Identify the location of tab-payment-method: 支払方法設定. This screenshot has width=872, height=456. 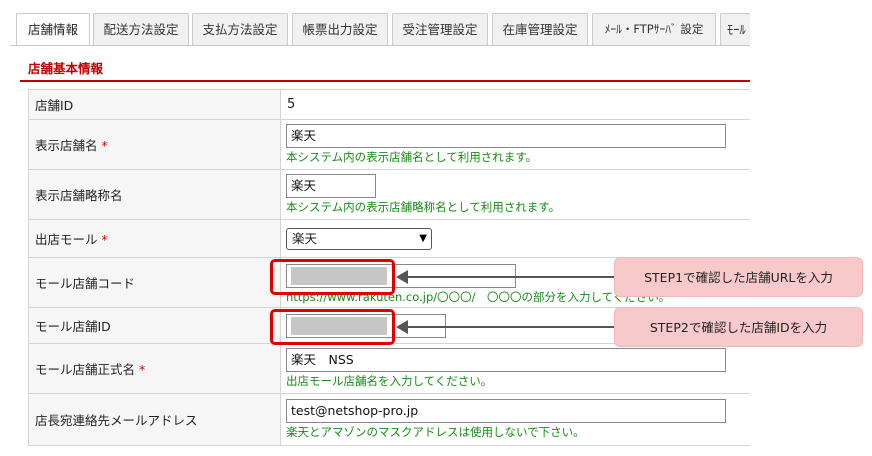
(240, 29).